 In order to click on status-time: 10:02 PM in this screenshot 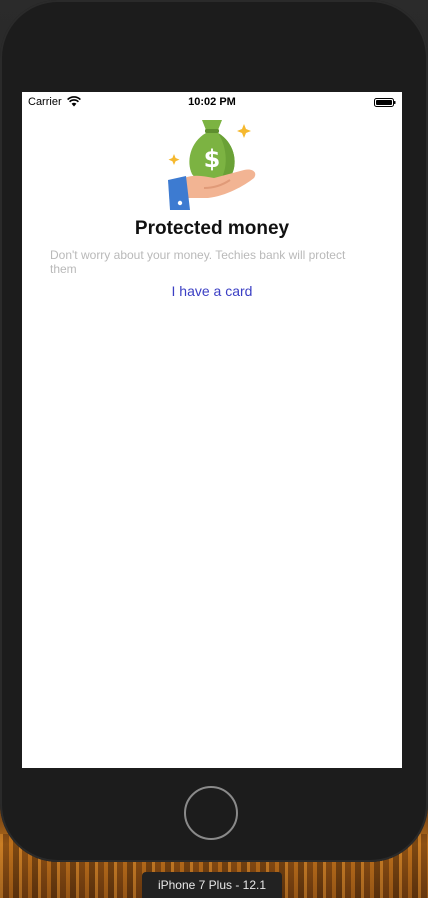, I will do `click(212, 102)`.